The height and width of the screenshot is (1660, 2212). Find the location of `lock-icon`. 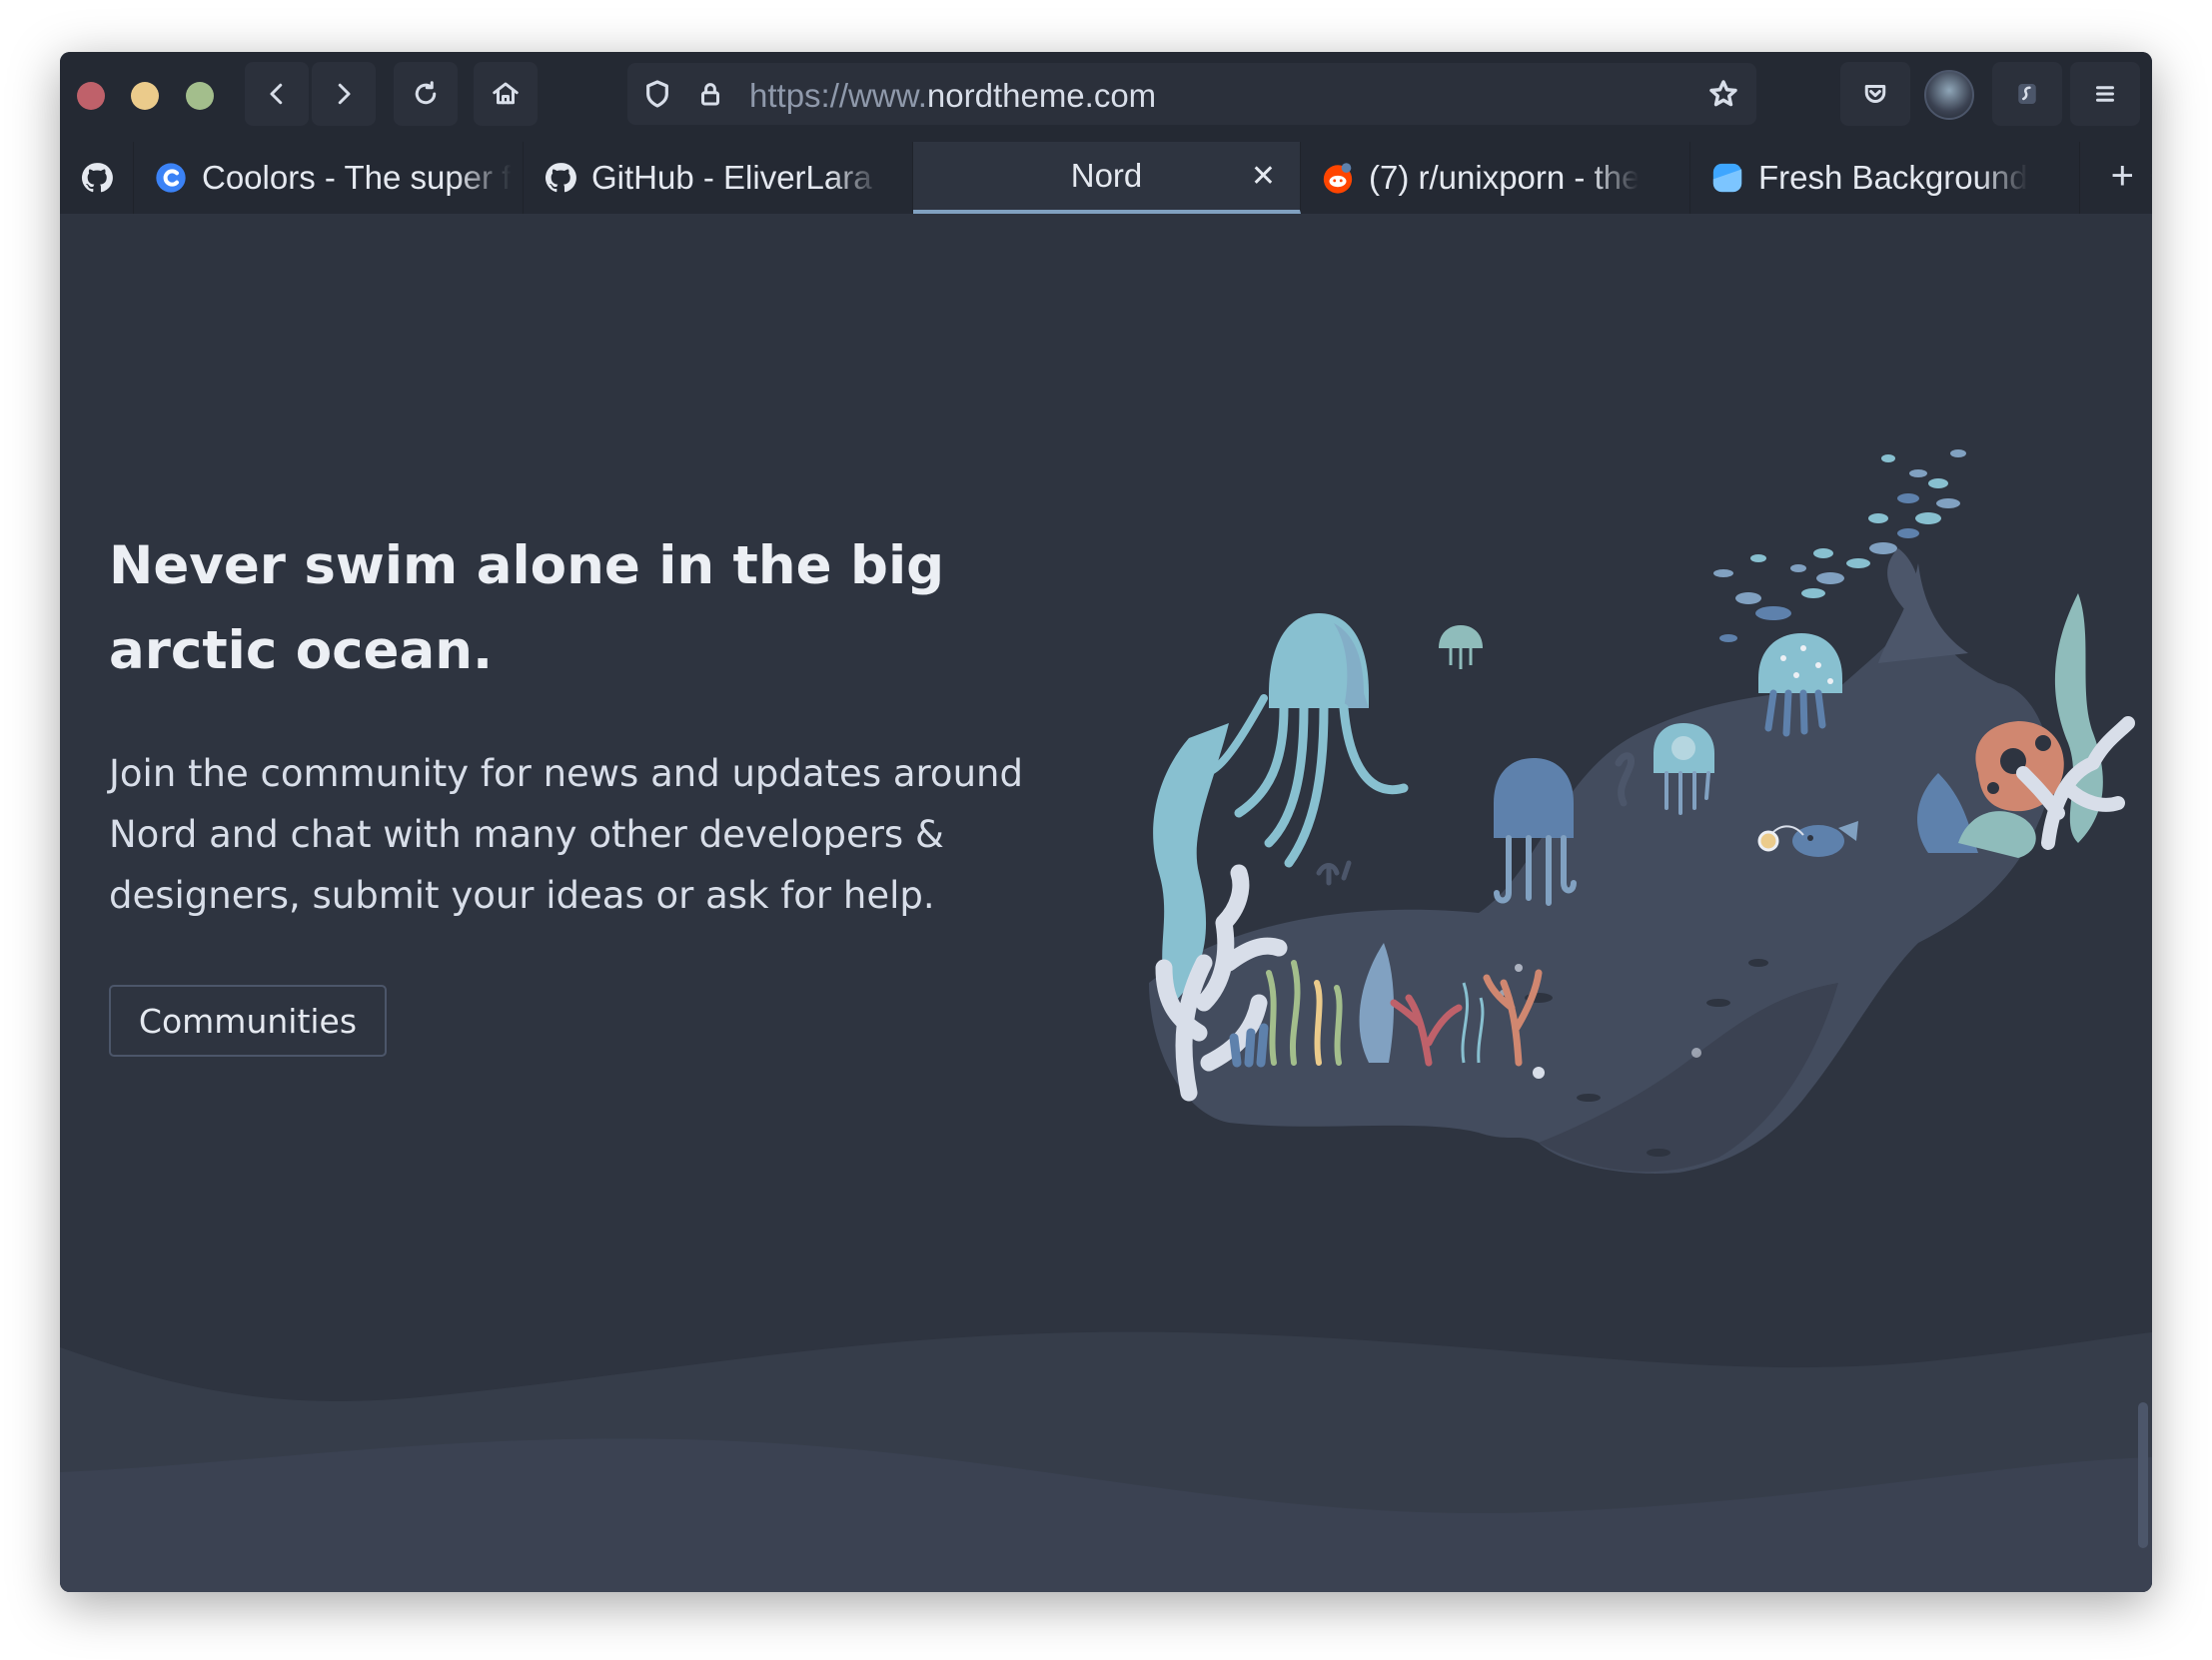

lock-icon is located at coordinates (710, 94).